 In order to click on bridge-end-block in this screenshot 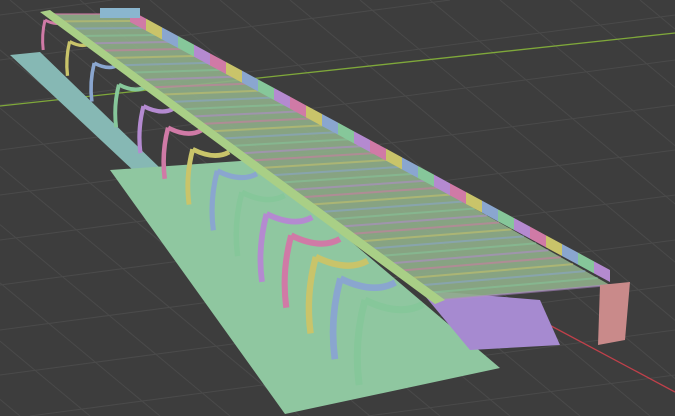, I will do `click(120, 13)`.